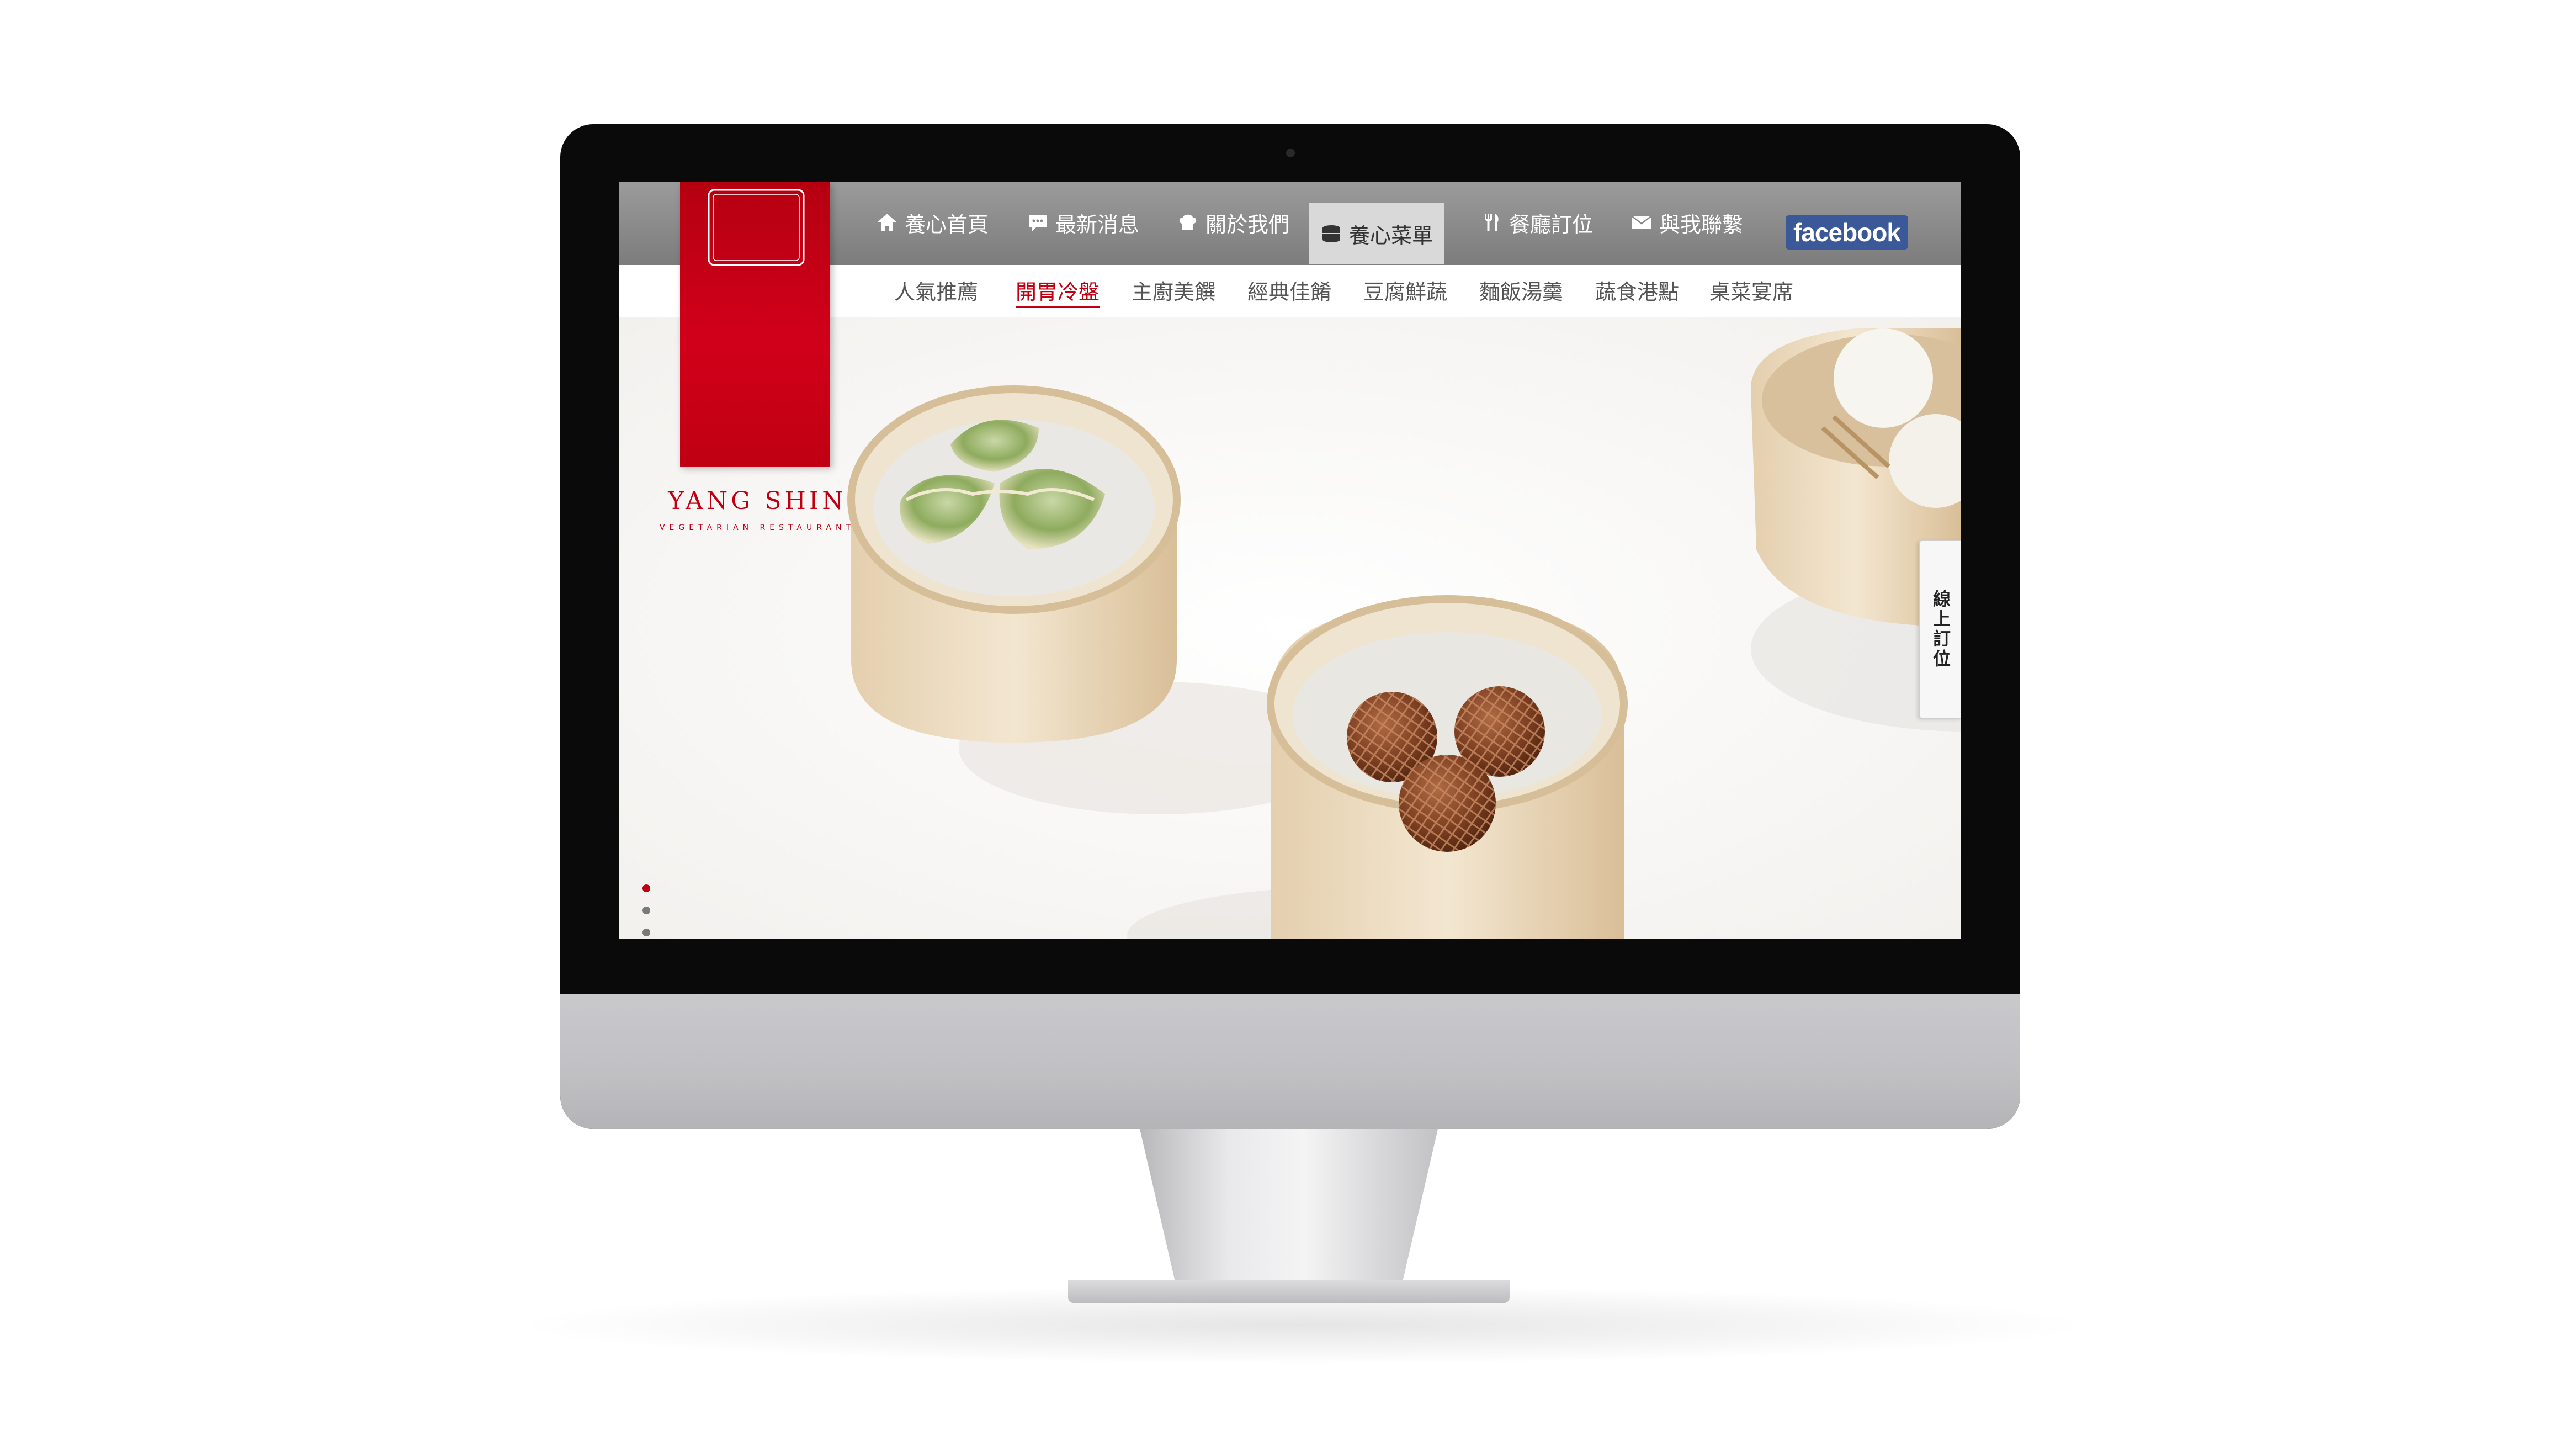  I want to click on nav-label: 與我聯繫, so click(1701, 224).